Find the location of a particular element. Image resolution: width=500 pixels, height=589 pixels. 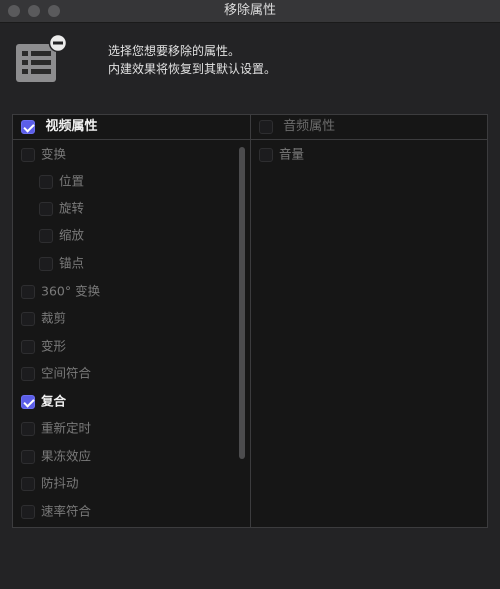

video-item-360-transform: 360° 变换 is located at coordinates (60, 291).